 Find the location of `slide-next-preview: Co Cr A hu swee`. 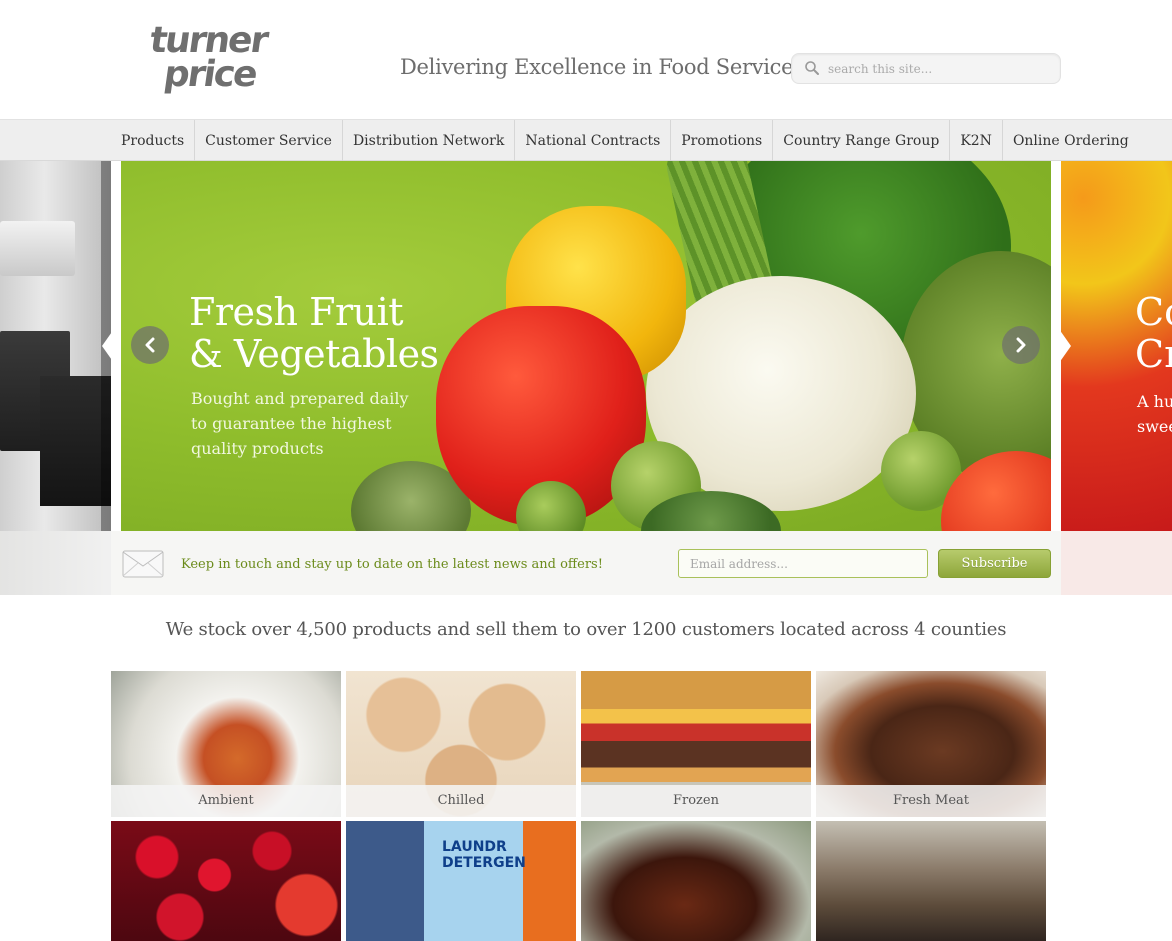

slide-next-preview: Co Cr A hu swee is located at coordinates (1116, 346).